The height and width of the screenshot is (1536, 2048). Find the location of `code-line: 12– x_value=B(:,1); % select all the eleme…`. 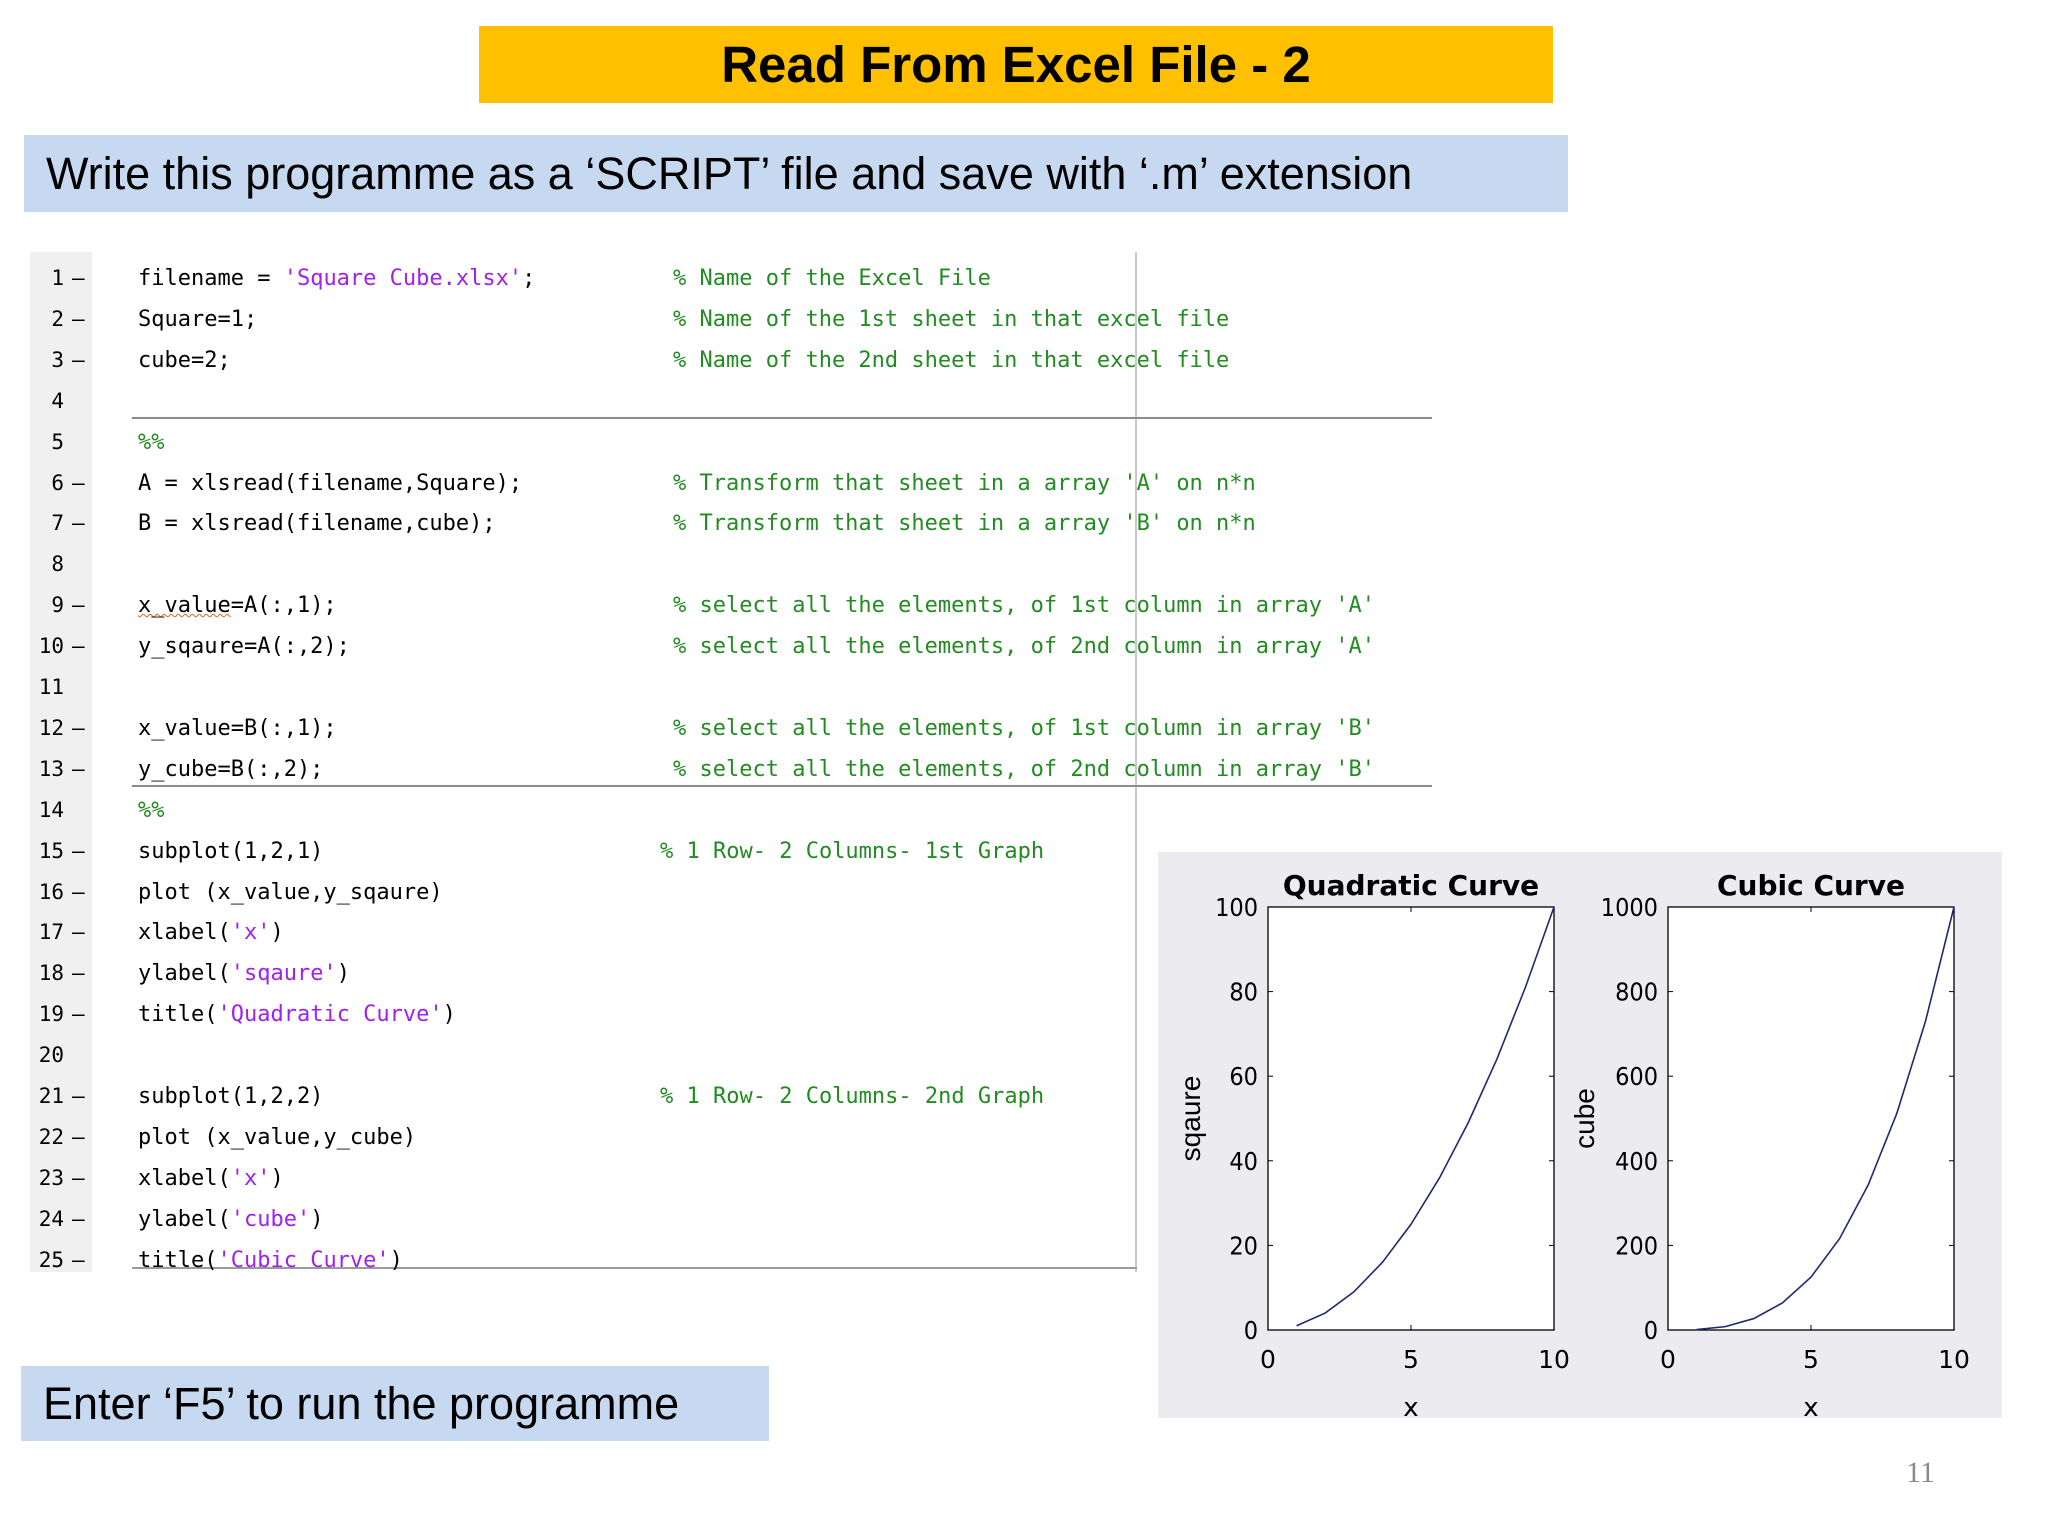

code-line: 12– x_value=B(:,1); % select all the eleme… is located at coordinates (730, 728).